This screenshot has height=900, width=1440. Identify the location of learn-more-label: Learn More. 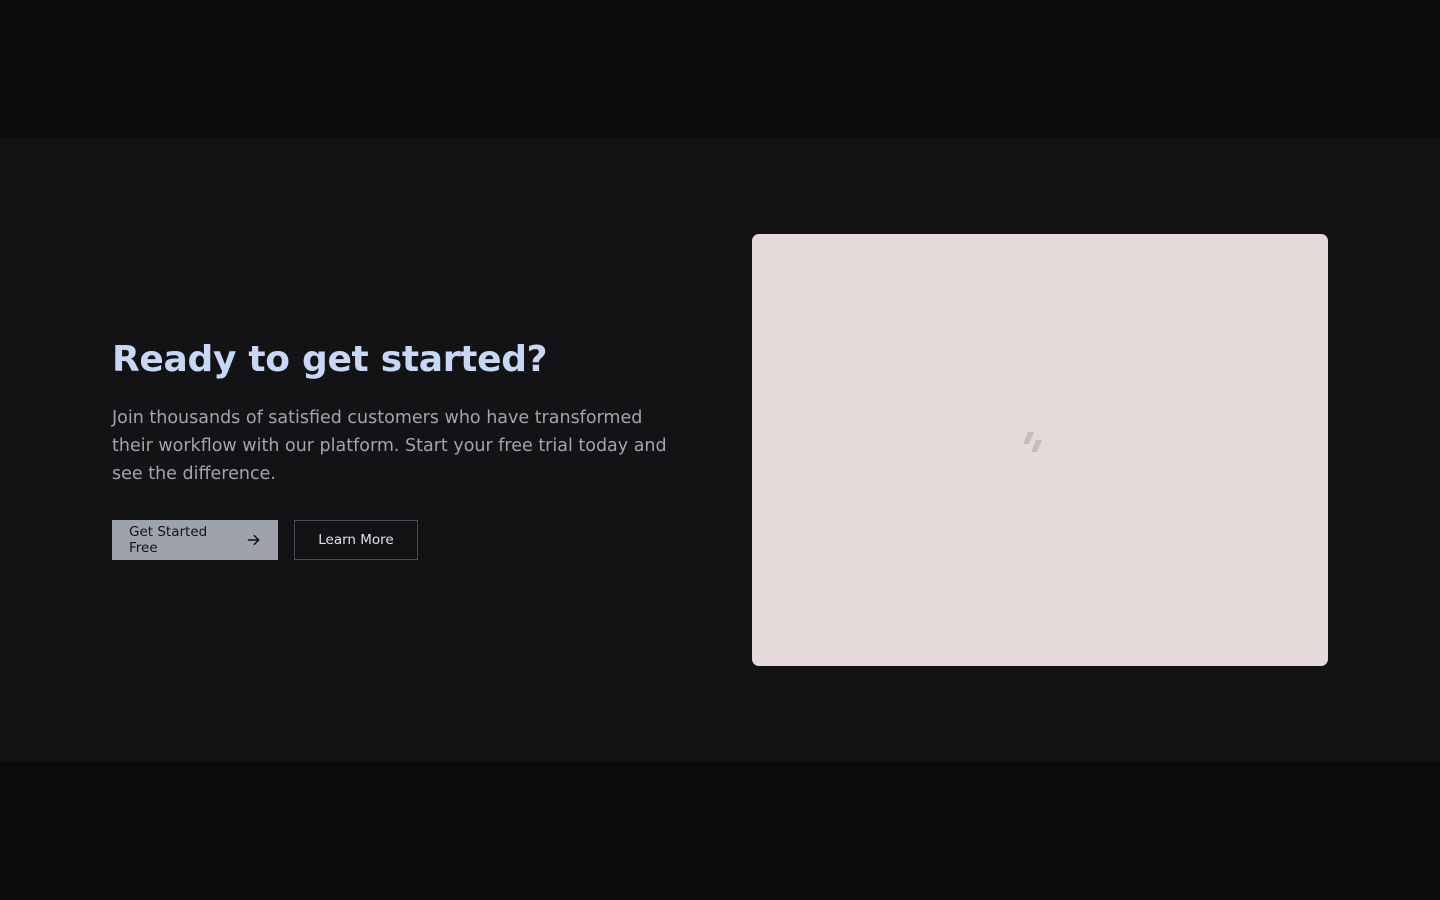
(356, 540).